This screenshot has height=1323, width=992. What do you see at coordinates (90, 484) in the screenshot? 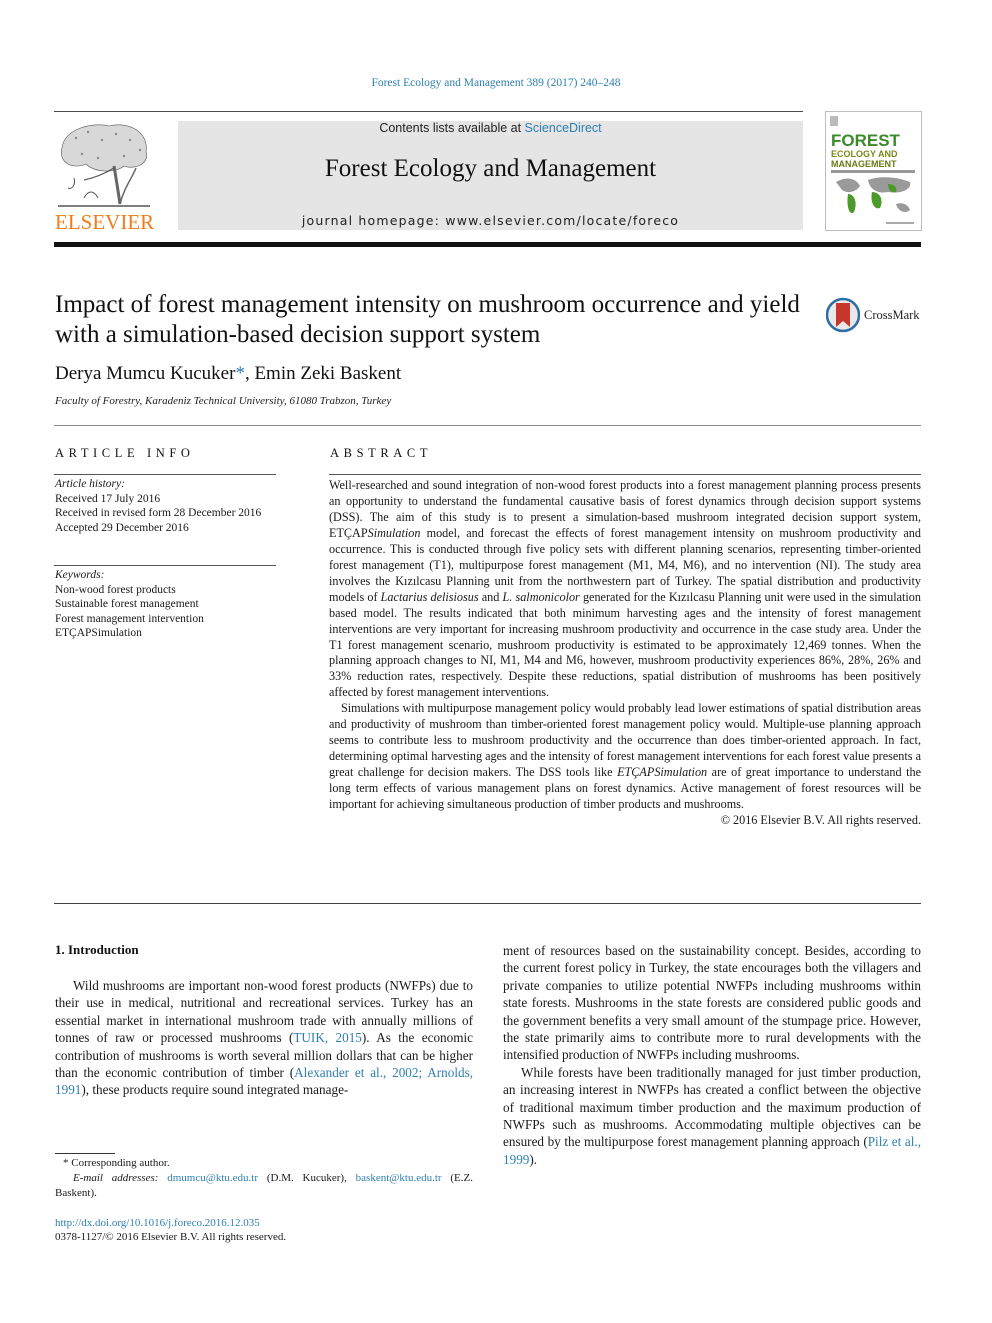
I see `article-history-label: Article history:` at bounding box center [90, 484].